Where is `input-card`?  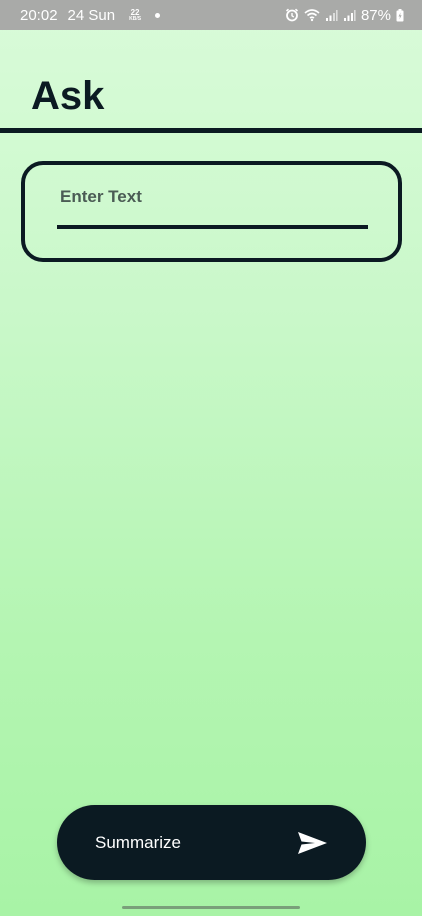 input-card is located at coordinates (211, 211).